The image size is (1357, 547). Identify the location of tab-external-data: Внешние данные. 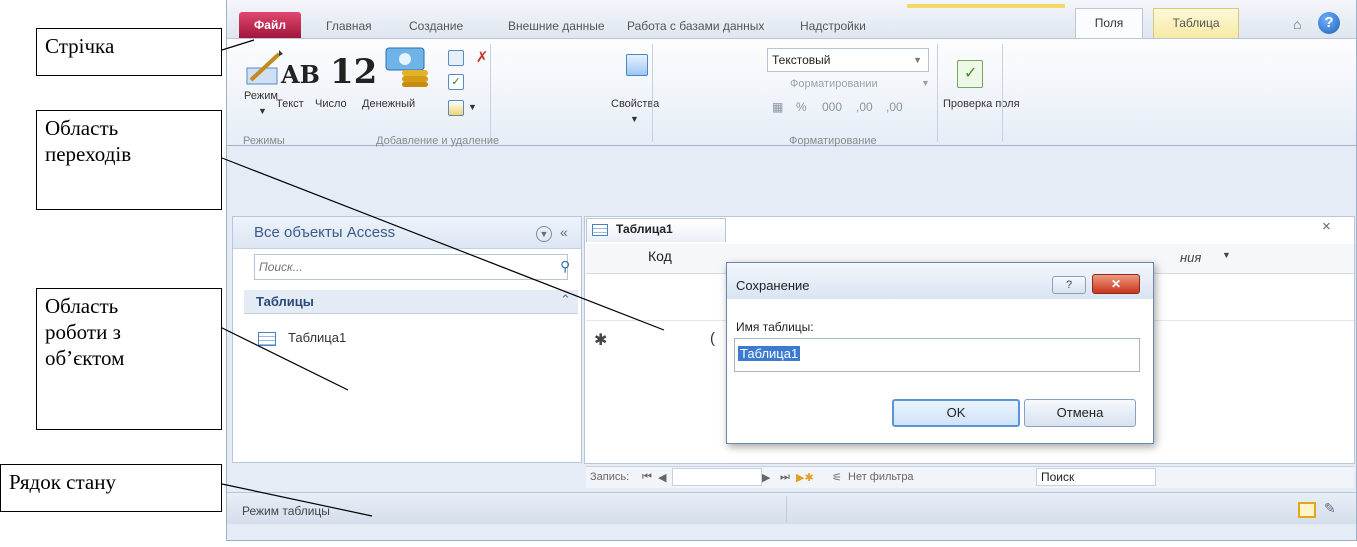
(556, 26).